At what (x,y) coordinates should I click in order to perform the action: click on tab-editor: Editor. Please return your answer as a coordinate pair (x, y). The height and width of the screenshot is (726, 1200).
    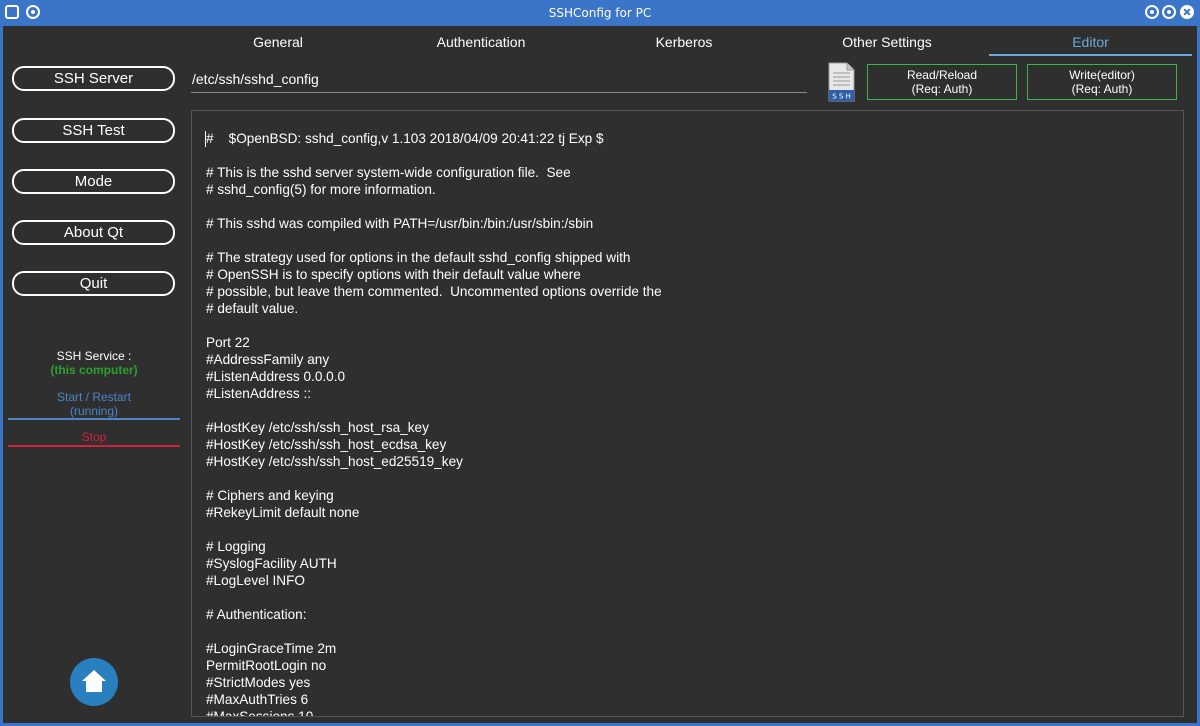
    Looking at the image, I should click on (1090, 43).